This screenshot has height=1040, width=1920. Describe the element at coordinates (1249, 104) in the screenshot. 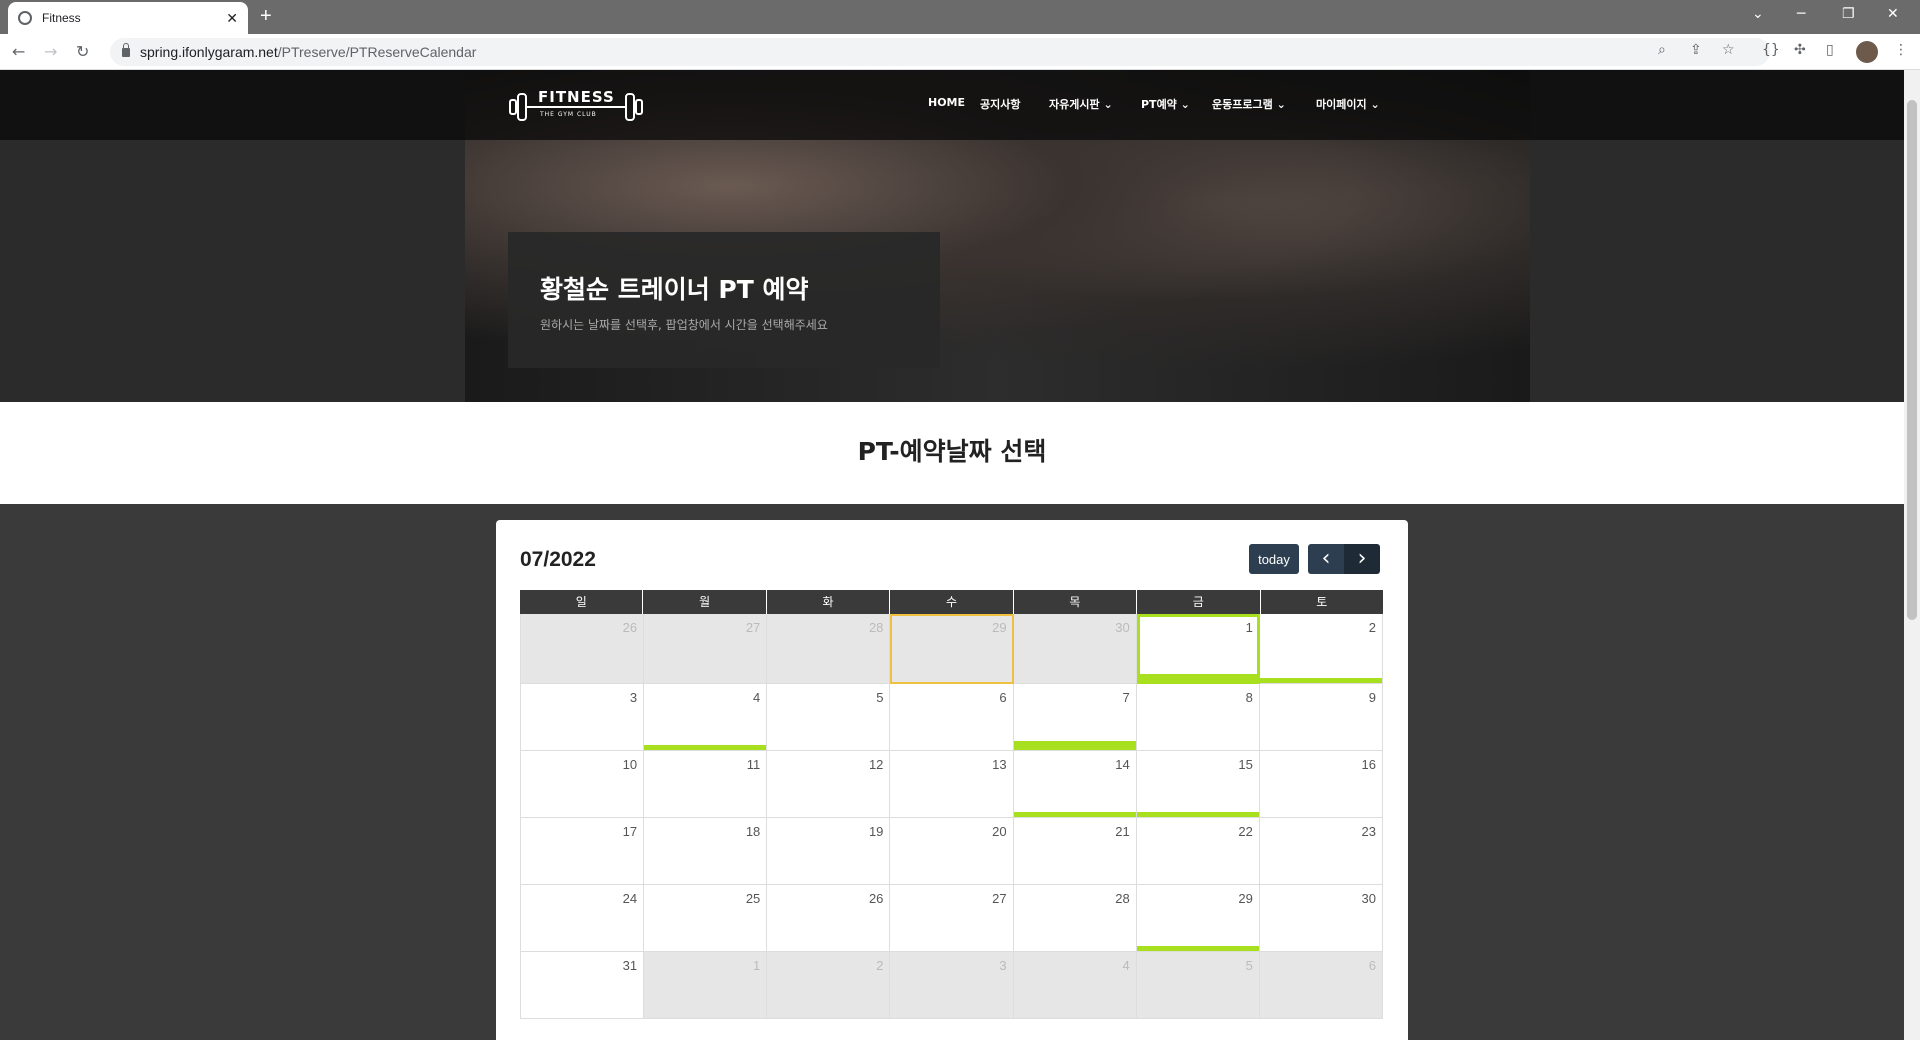

I see `nav-program: 운동프로그램 ⌄` at that location.